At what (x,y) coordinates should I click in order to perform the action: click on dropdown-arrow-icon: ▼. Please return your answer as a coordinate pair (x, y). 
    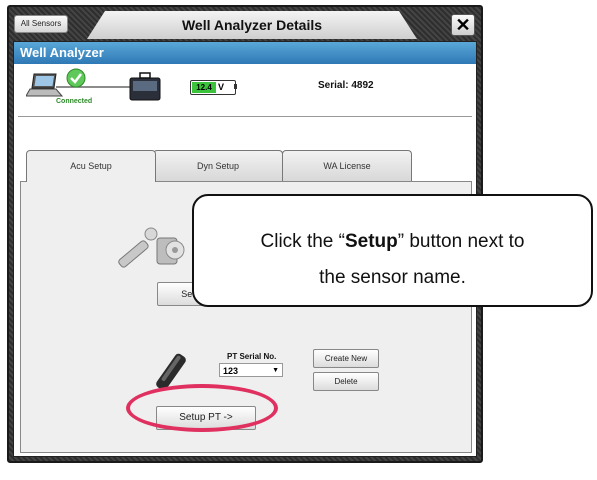
    Looking at the image, I should click on (275, 370).